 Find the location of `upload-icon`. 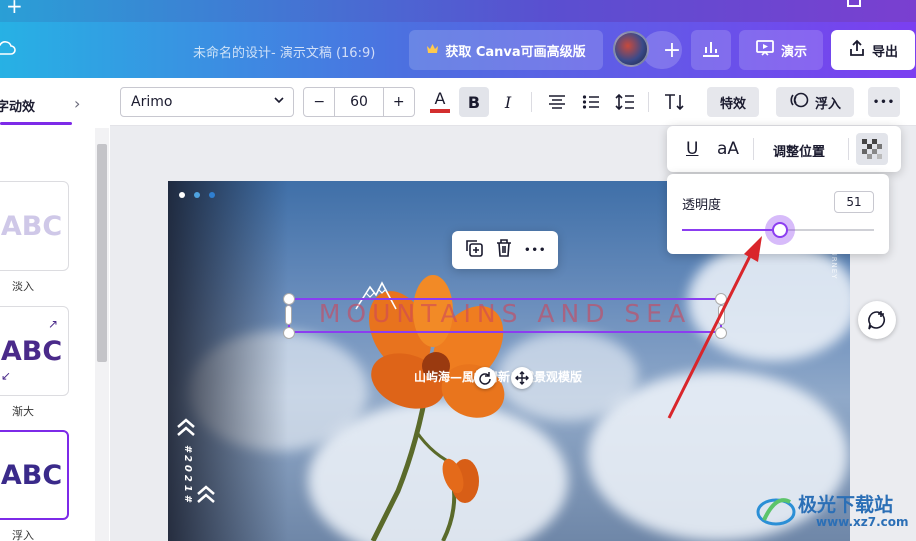

upload-icon is located at coordinates (857, 50).